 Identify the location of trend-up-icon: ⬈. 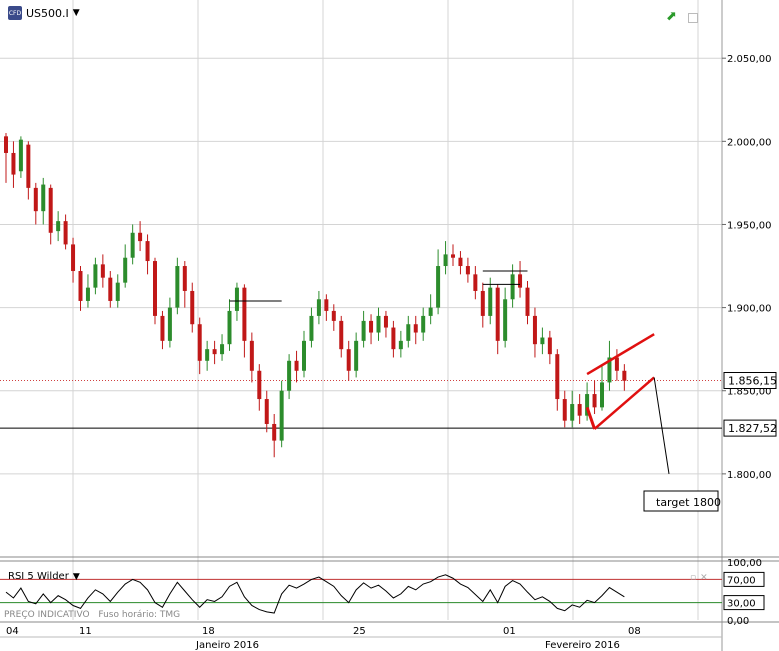
(673, 17).